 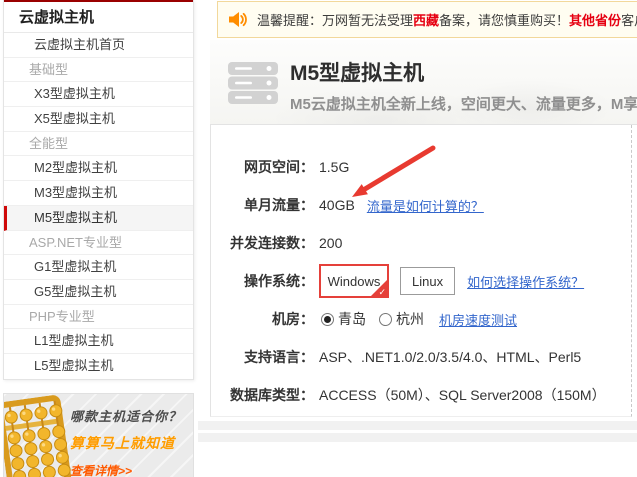 What do you see at coordinates (337, 205) in the screenshot?
I see `traffic-value: 40GB` at bounding box center [337, 205].